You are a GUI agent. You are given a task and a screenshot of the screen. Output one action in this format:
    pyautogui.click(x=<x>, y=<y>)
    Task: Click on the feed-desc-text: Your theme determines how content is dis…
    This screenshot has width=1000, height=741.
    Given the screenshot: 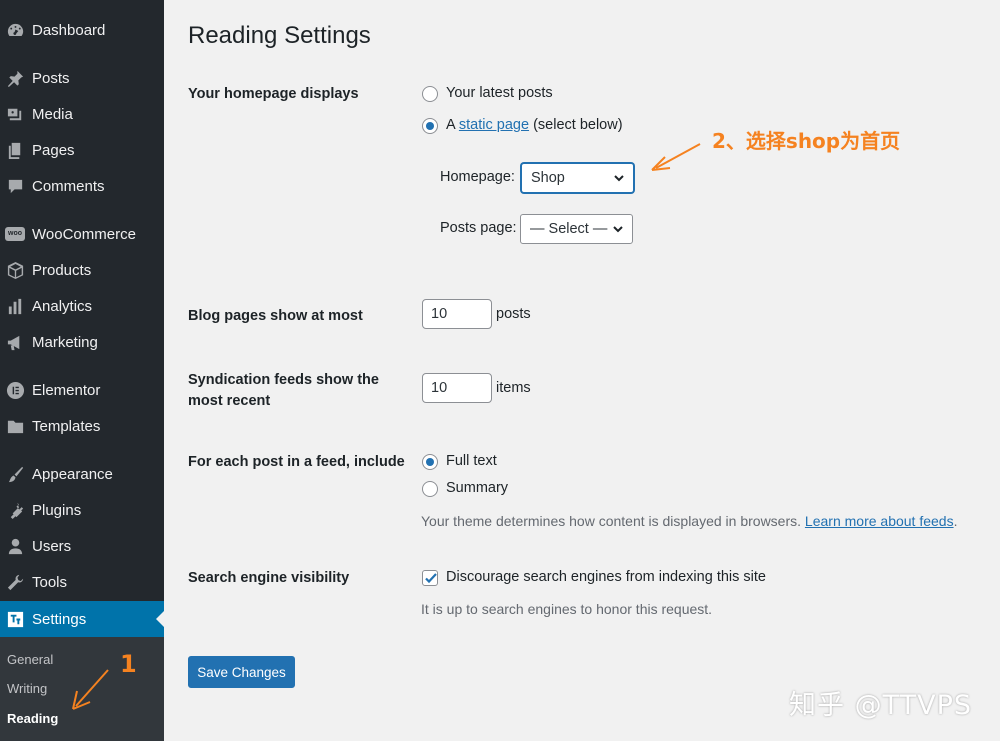 What is the action you would take?
    pyautogui.click(x=611, y=521)
    